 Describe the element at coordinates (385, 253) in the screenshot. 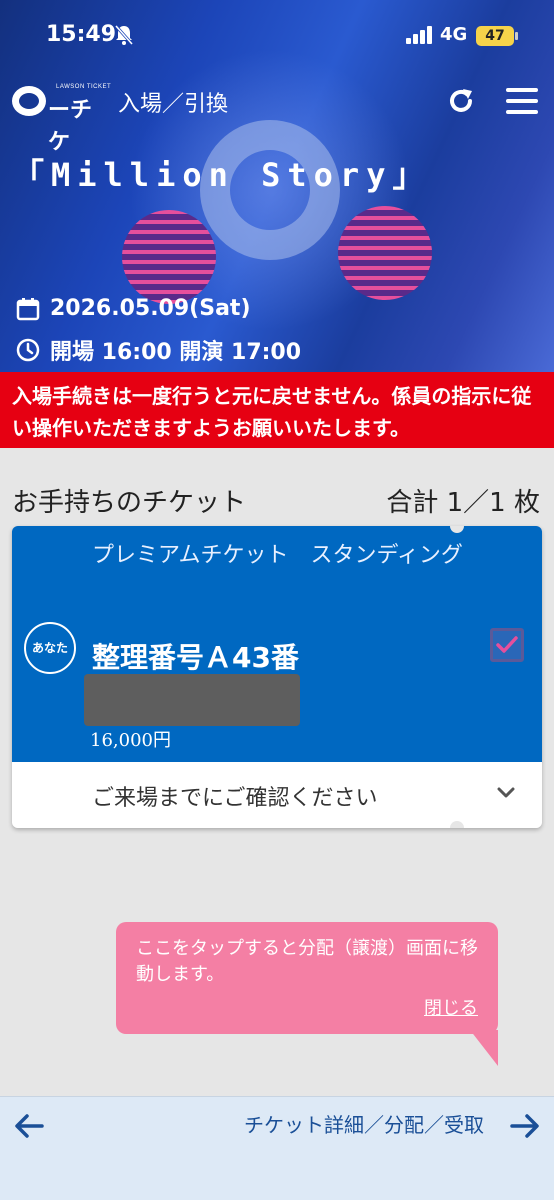

I see `decorative-zigzag-circle-right` at that location.